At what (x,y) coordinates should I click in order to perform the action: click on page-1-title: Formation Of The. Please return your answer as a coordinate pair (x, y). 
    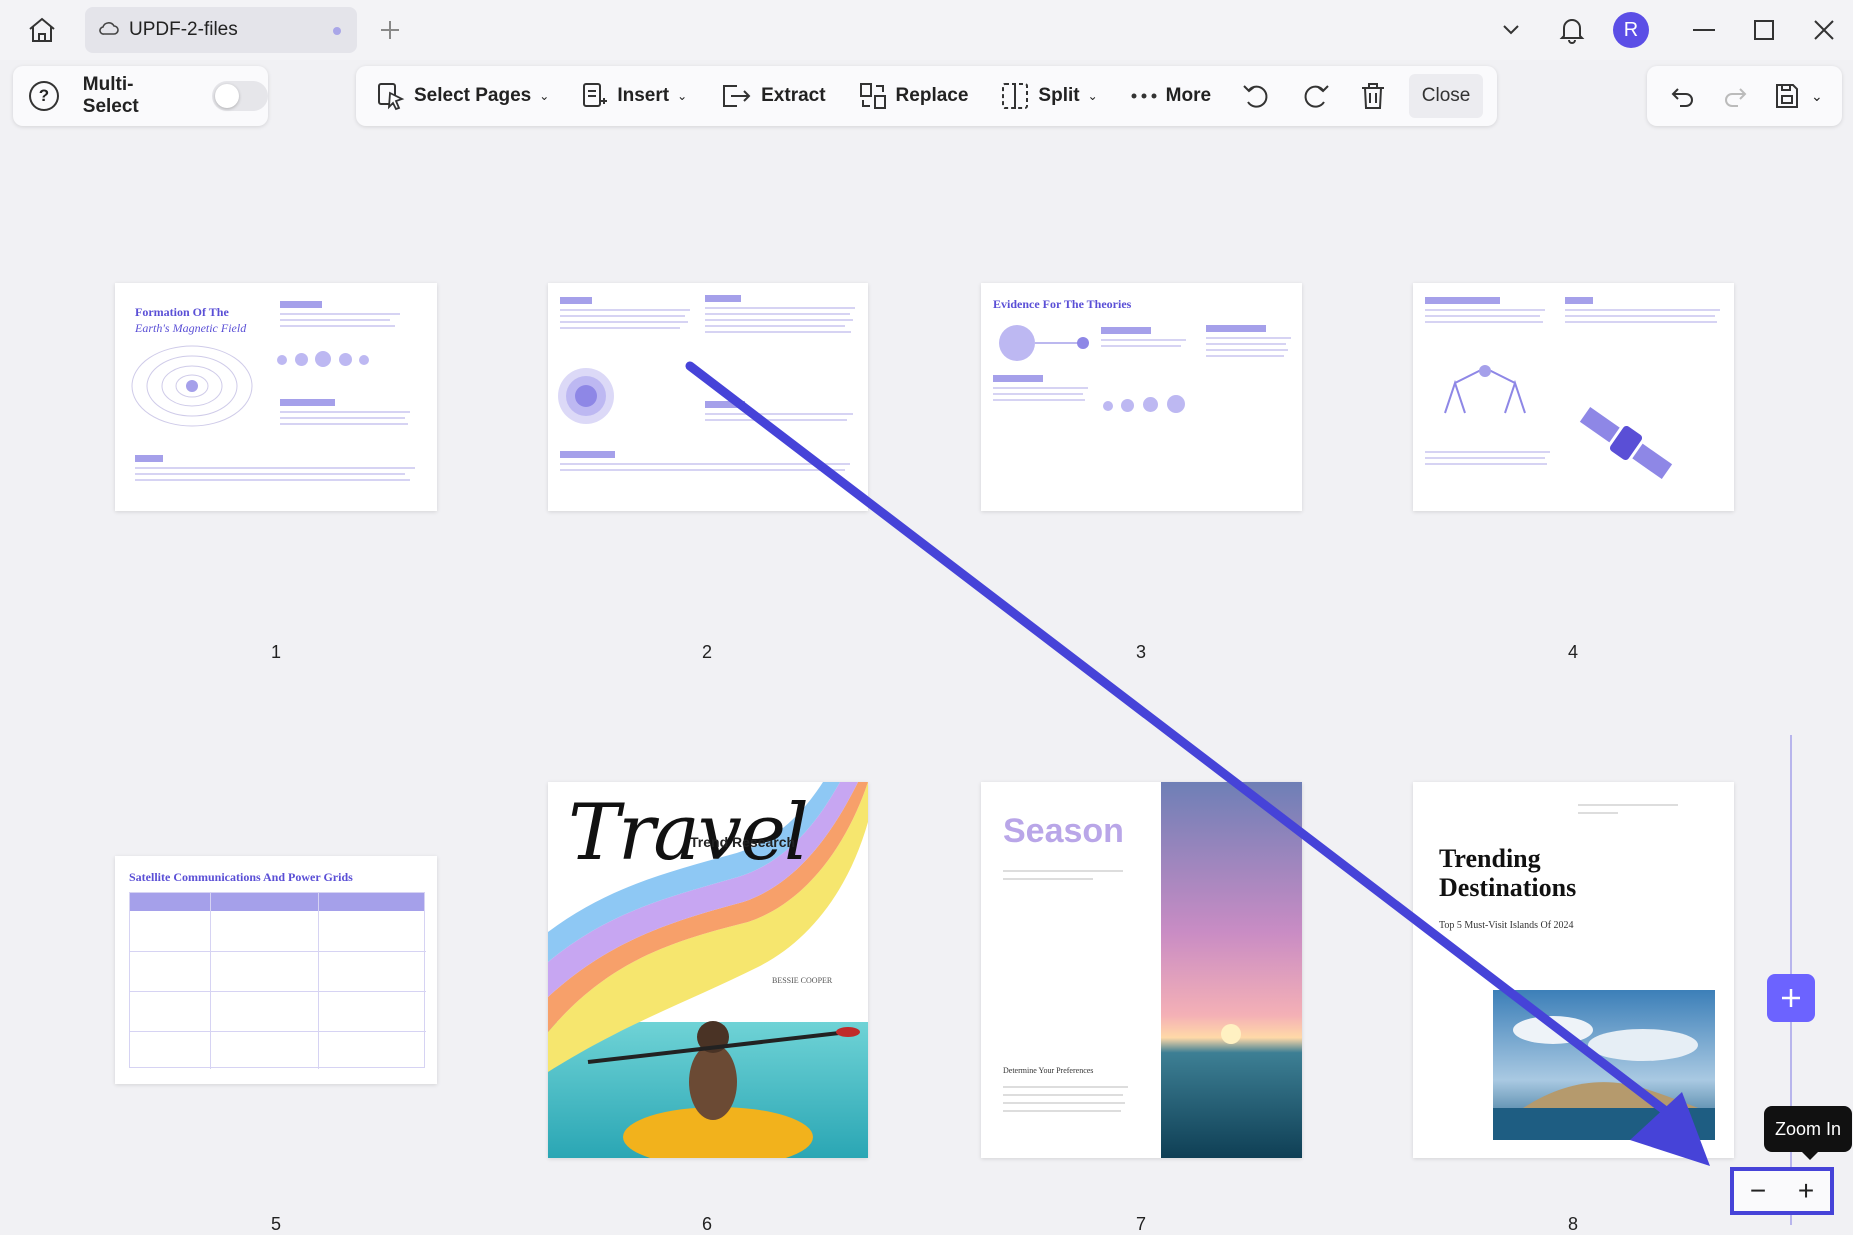
    Looking at the image, I should click on (182, 312).